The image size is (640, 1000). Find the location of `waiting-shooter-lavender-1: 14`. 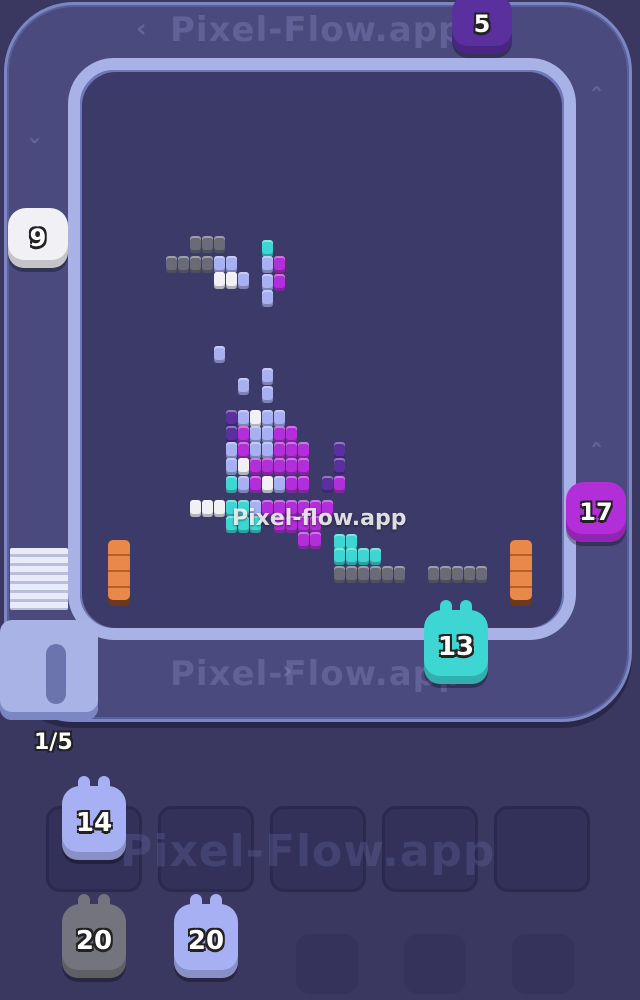

waiting-shooter-lavender-1: 14 is located at coordinates (94, 818).